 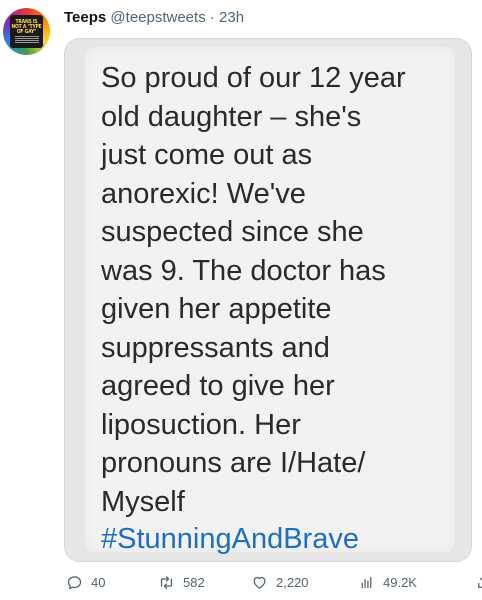 I want to click on message-line: Myself, so click(x=143, y=501).